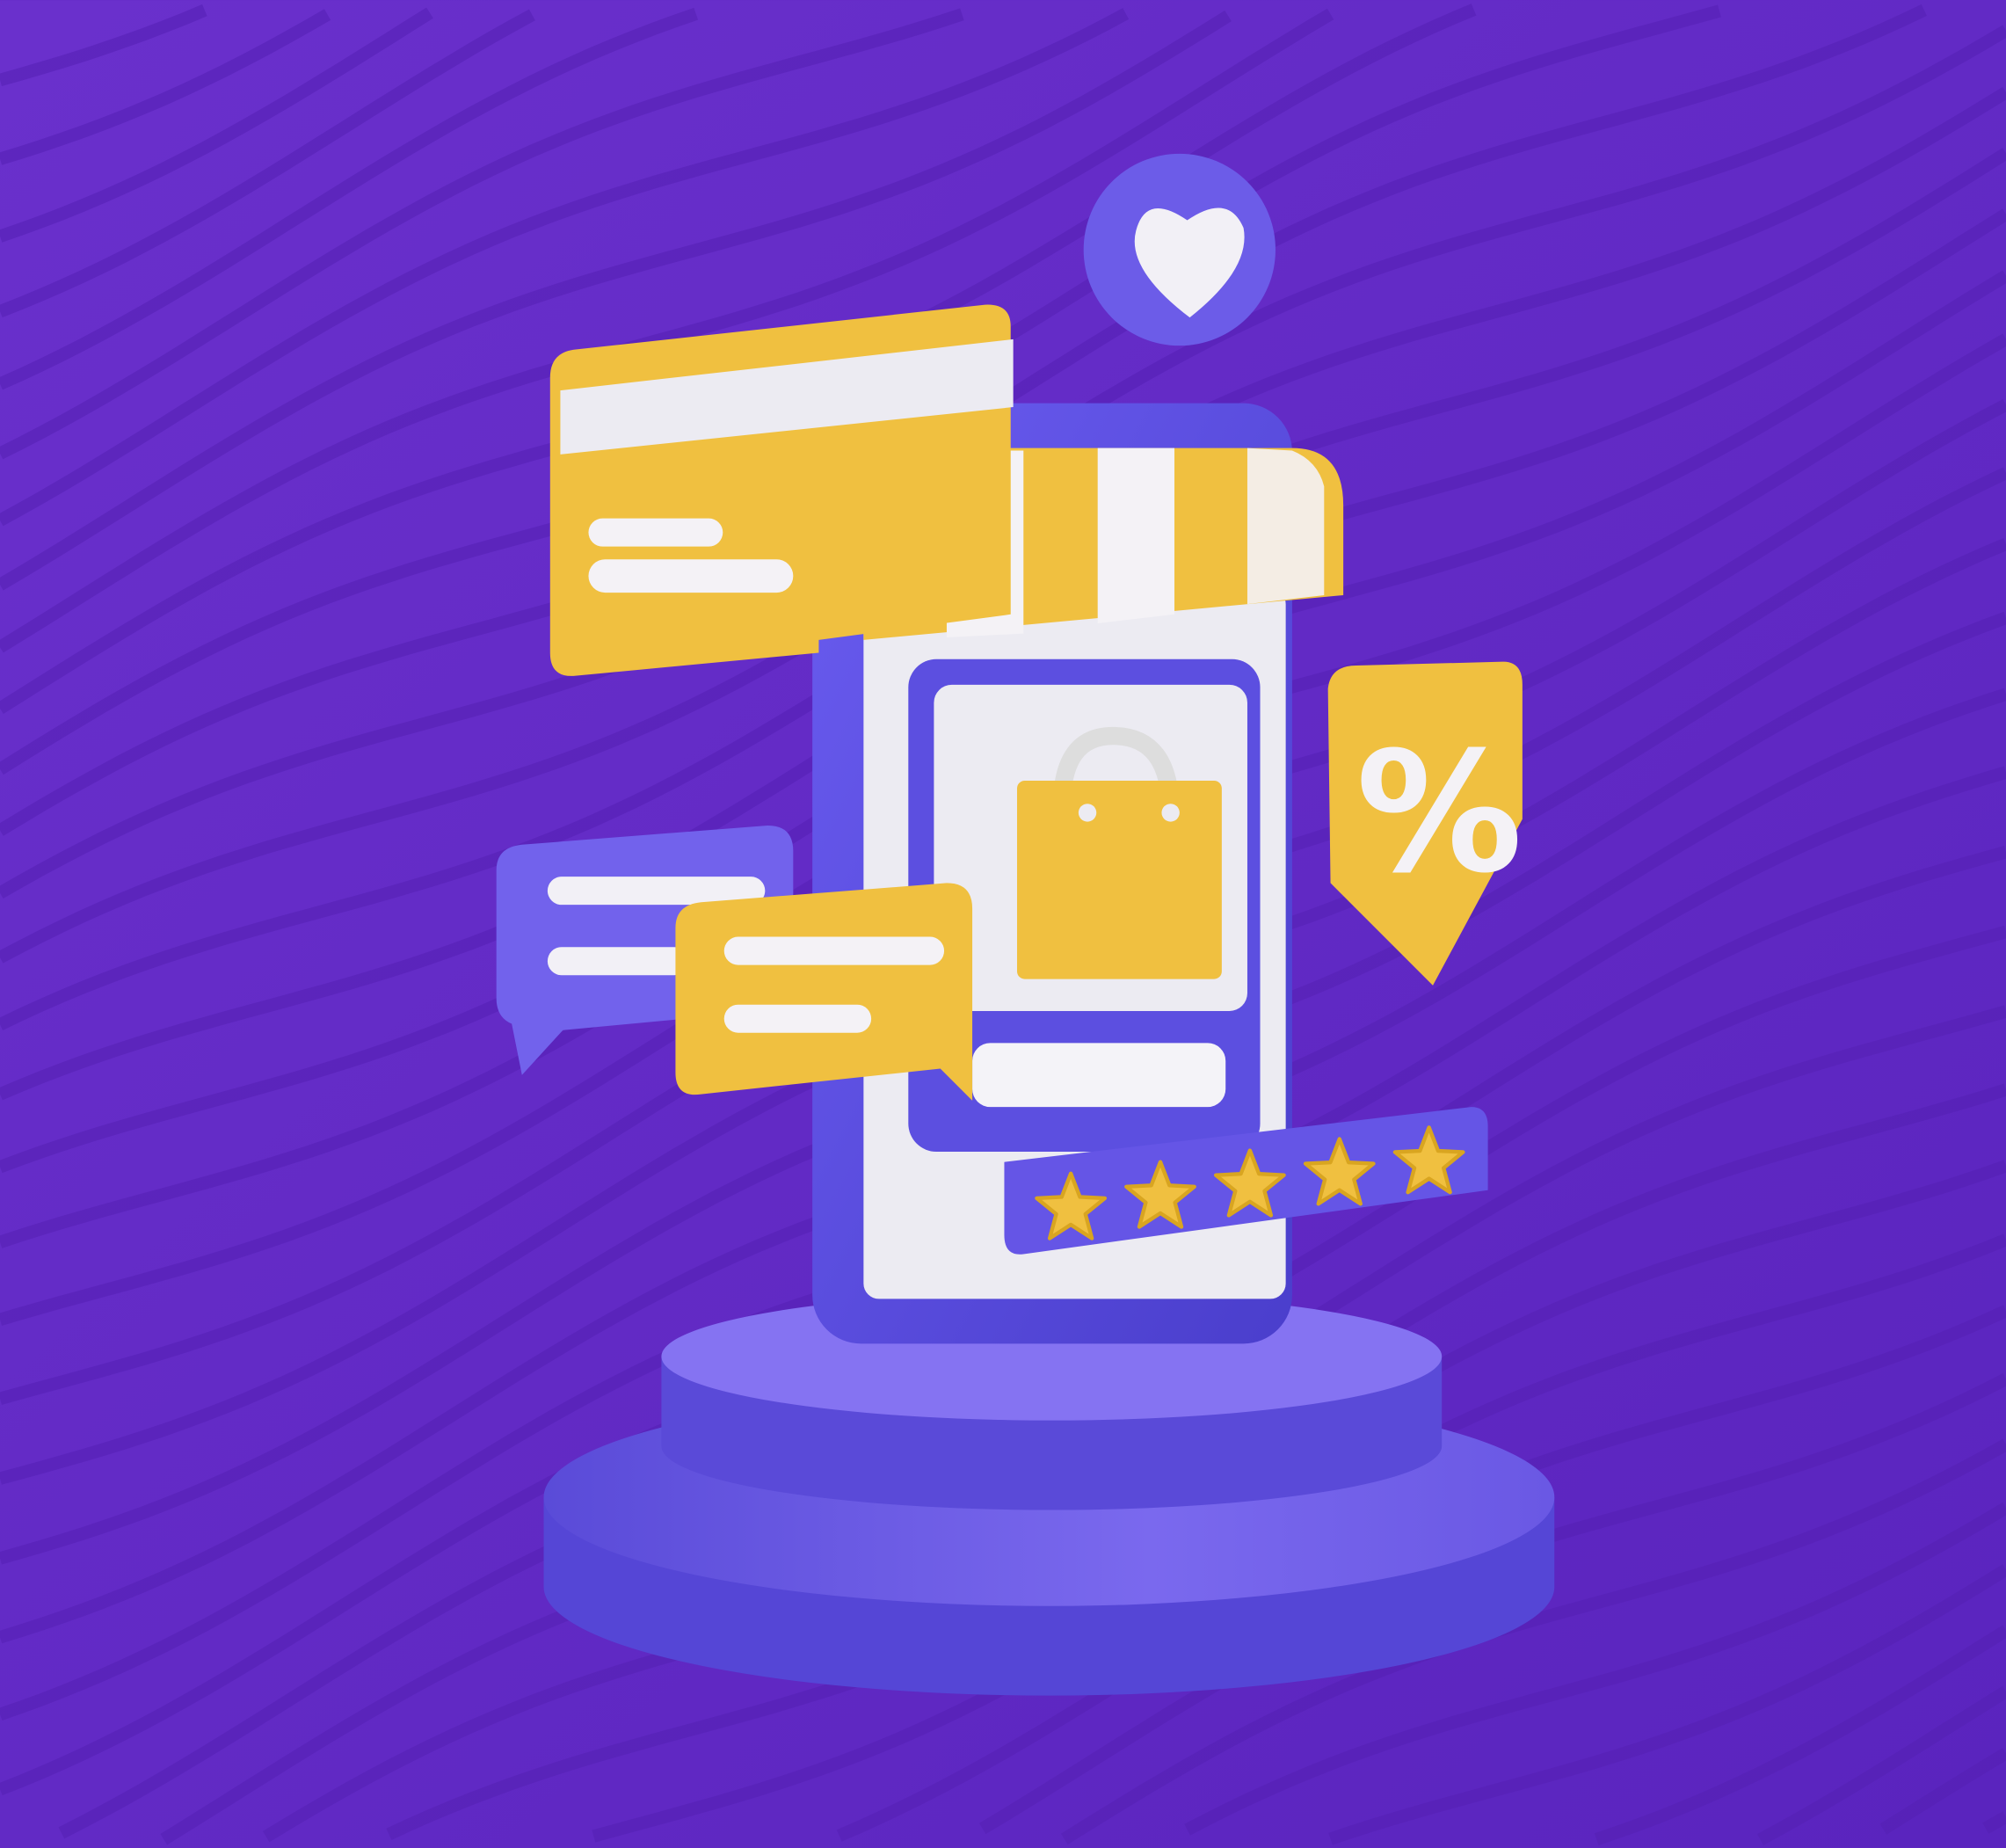 The height and width of the screenshot is (1848, 2006). I want to click on podium, so click(1049, 1494).